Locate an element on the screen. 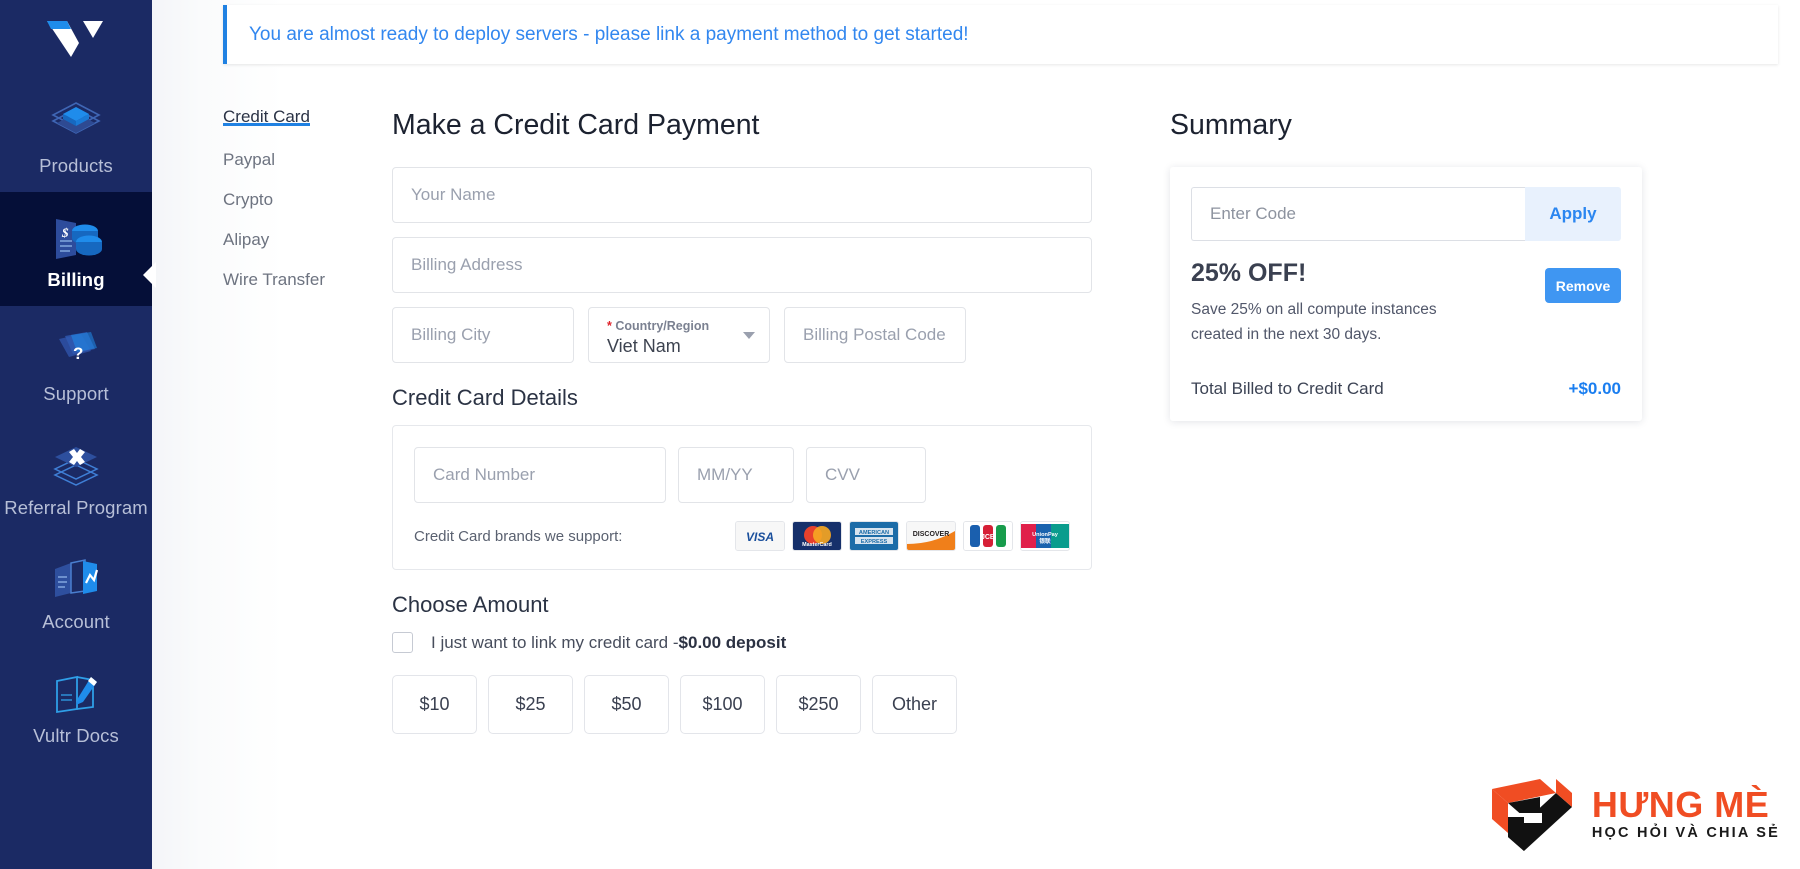 The image size is (1800, 869). invoice-coins-icon: $ is located at coordinates (76, 237).